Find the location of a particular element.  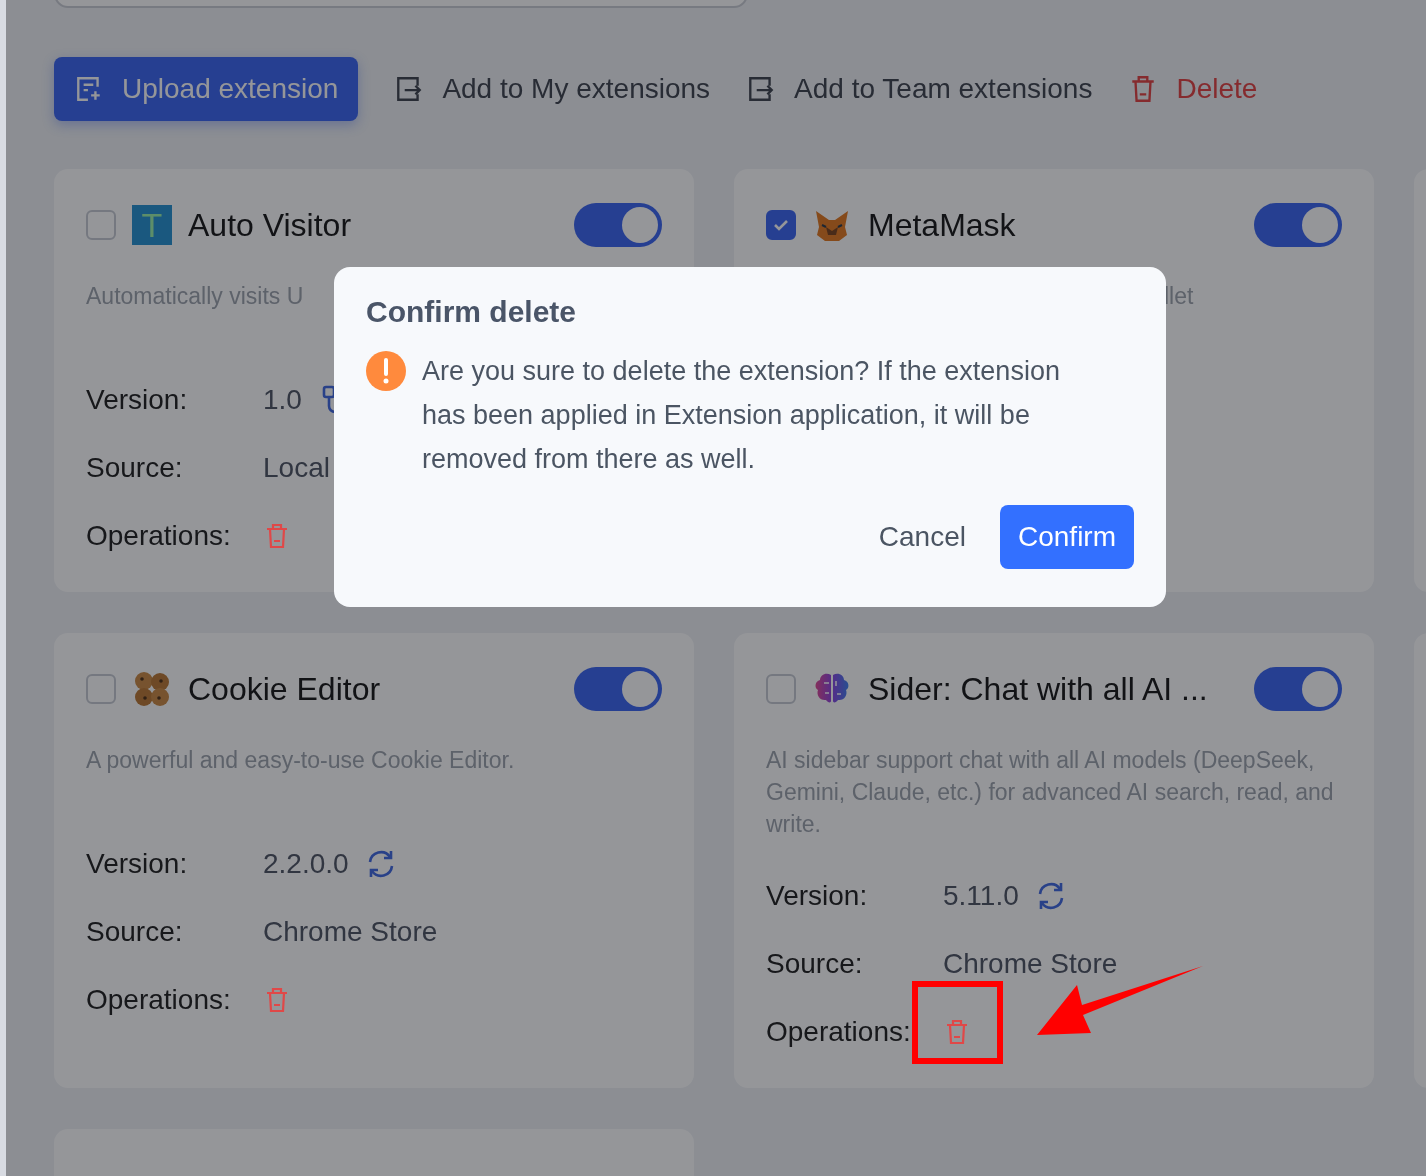

toolbar-button: Add to Team extensions is located at coordinates (919, 89).